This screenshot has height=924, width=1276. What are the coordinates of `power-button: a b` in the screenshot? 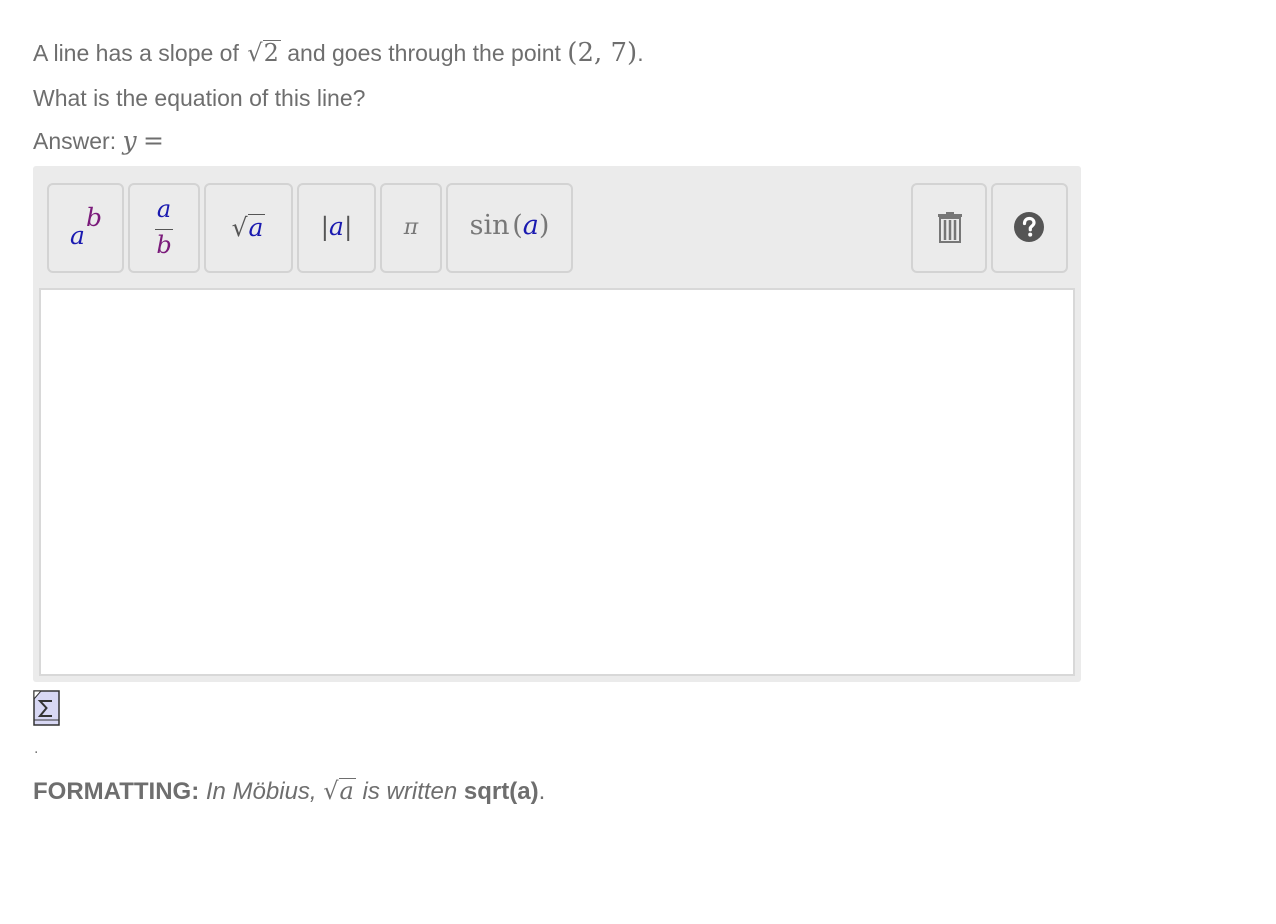 It's located at (85, 228).